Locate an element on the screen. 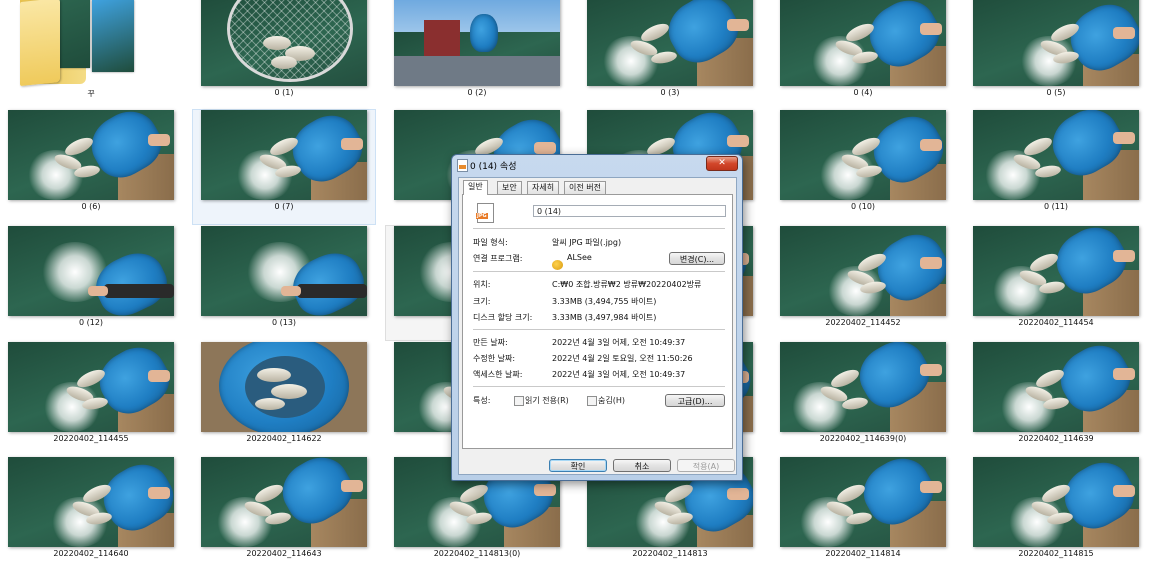 The height and width of the screenshot is (572, 1150). photo-thumbnail: 0 (13) is located at coordinates (284, 283).